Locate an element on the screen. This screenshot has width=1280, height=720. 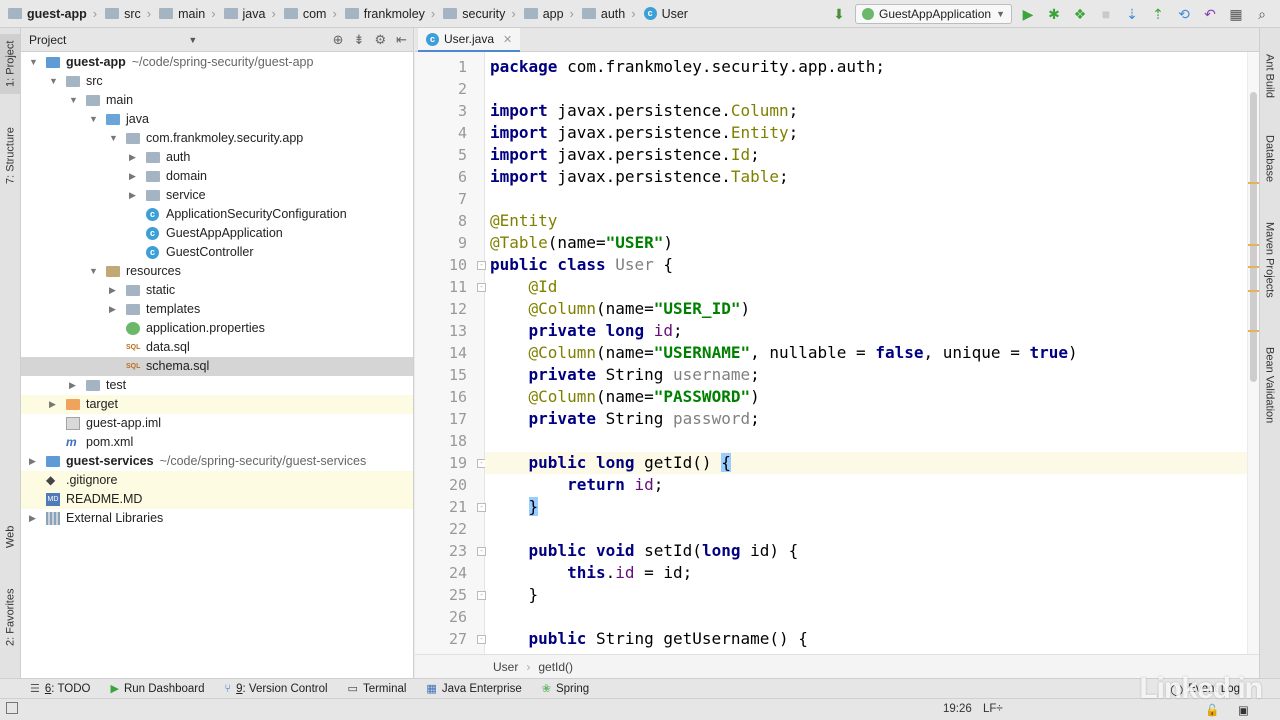
breadcrumb-item: c User is located at coordinates (666, 14).